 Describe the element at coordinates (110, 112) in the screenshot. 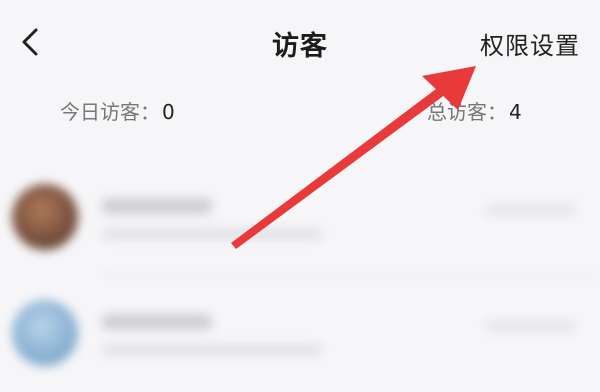

I see `today-visitors-label: 今日访客：` at that location.